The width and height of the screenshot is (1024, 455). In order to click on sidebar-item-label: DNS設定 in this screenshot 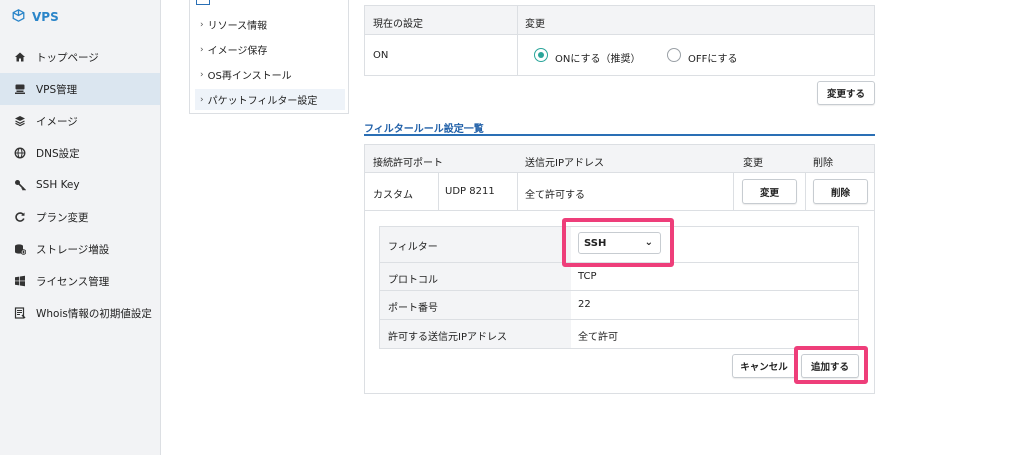, I will do `click(58, 153)`.